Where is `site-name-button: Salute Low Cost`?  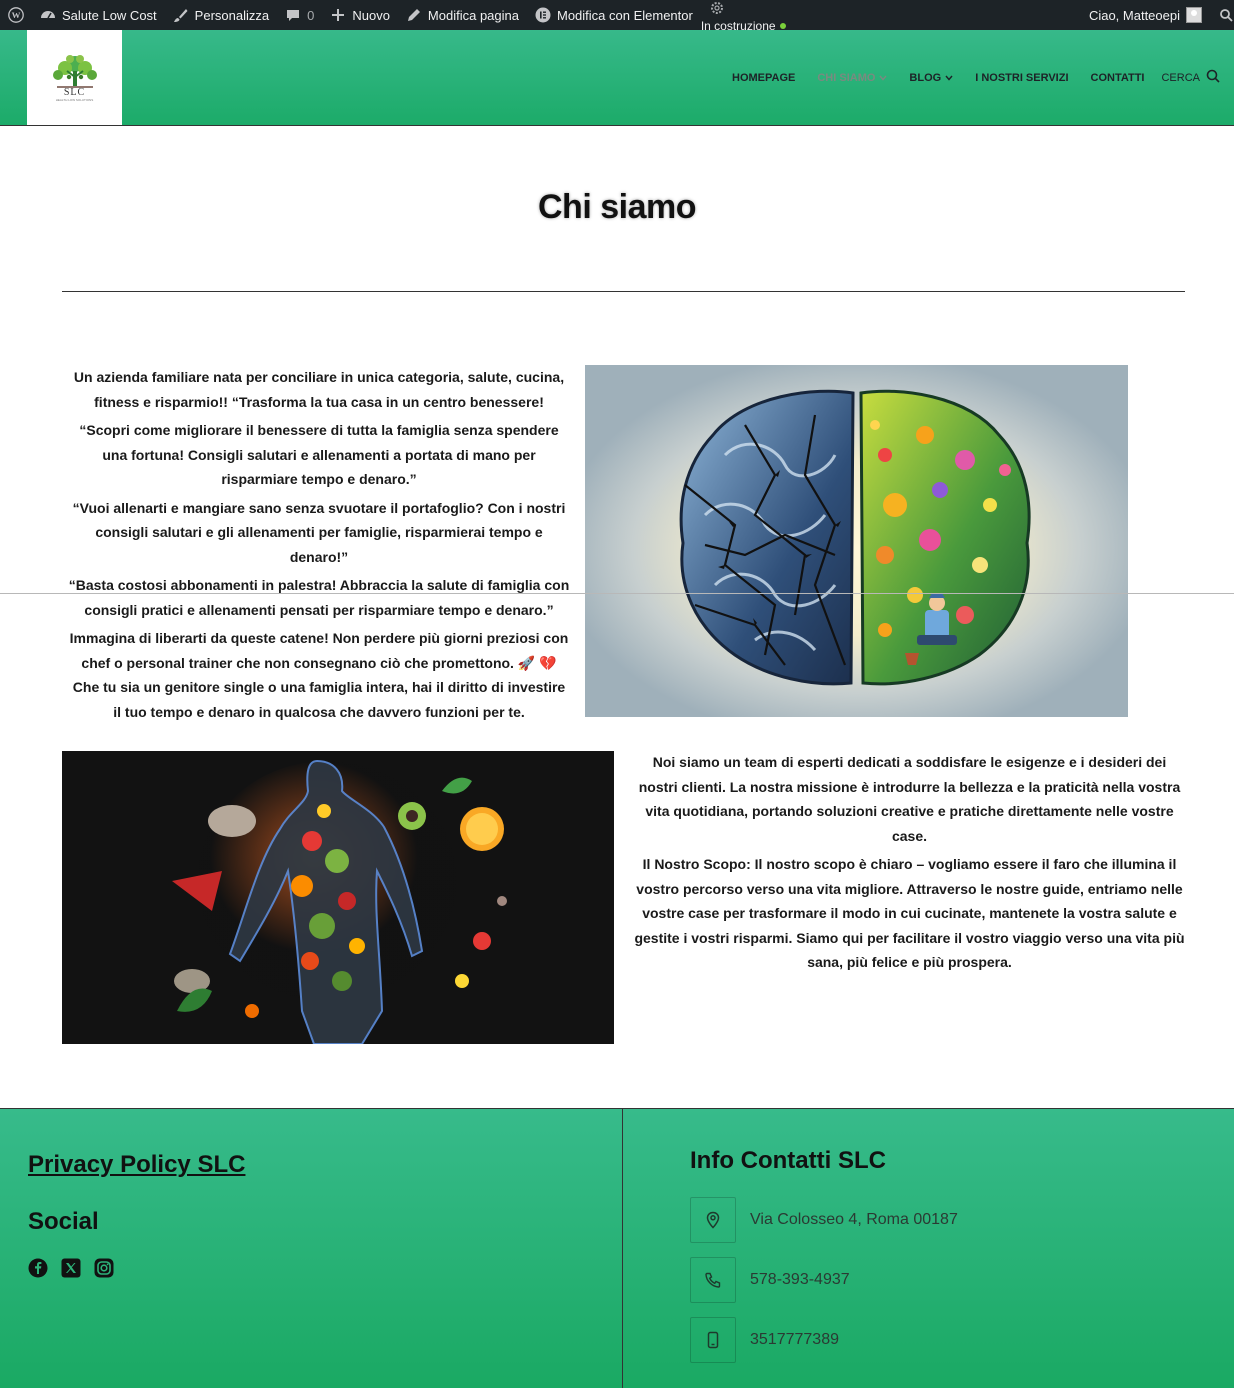 site-name-button: Salute Low Cost is located at coordinates (98, 15).